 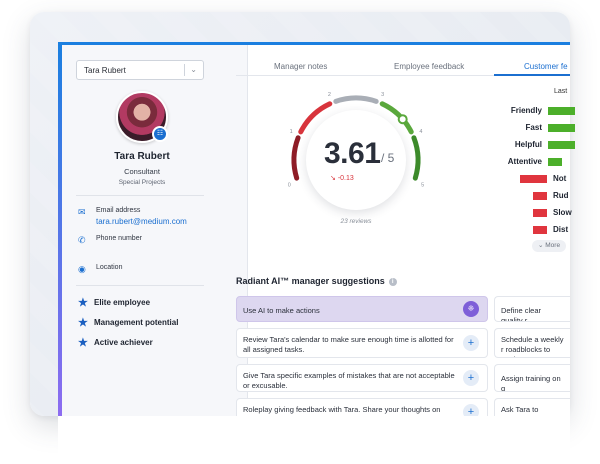 What do you see at coordinates (136, 322) in the screenshot?
I see `badge-label: Management potential` at bounding box center [136, 322].